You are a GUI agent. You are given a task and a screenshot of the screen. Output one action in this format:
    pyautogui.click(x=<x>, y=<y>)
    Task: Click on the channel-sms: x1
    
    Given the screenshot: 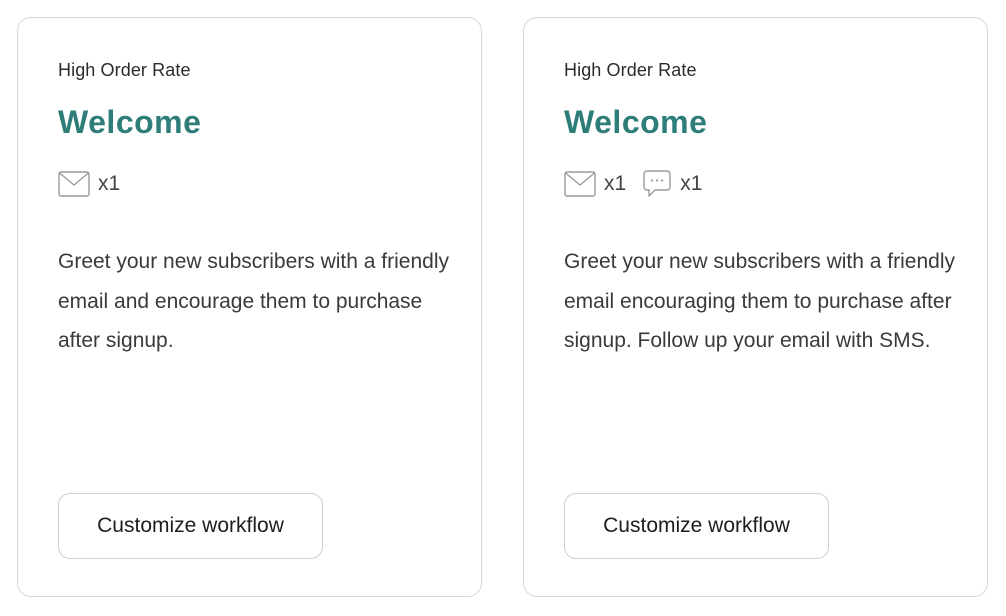 What is the action you would take?
    pyautogui.click(x=672, y=184)
    